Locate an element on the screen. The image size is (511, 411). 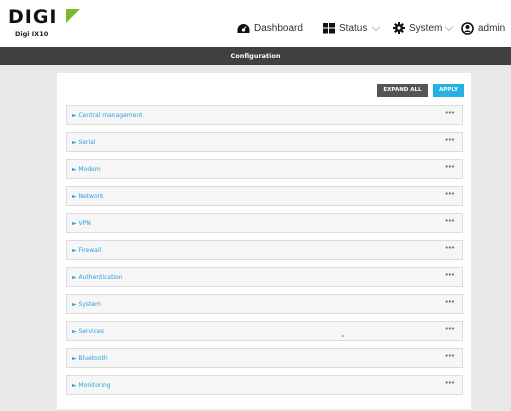
digi-logo: DIGI Digi IX10 is located at coordinates (48, 24).